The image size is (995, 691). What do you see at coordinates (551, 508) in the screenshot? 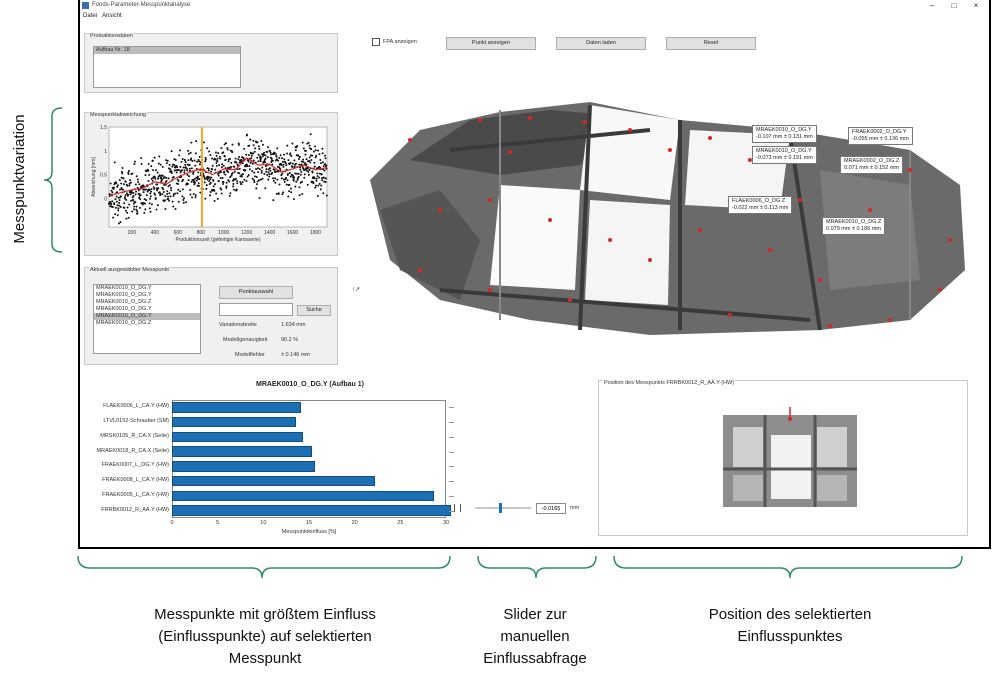
I see `slider-value-field: -0.0165` at bounding box center [551, 508].